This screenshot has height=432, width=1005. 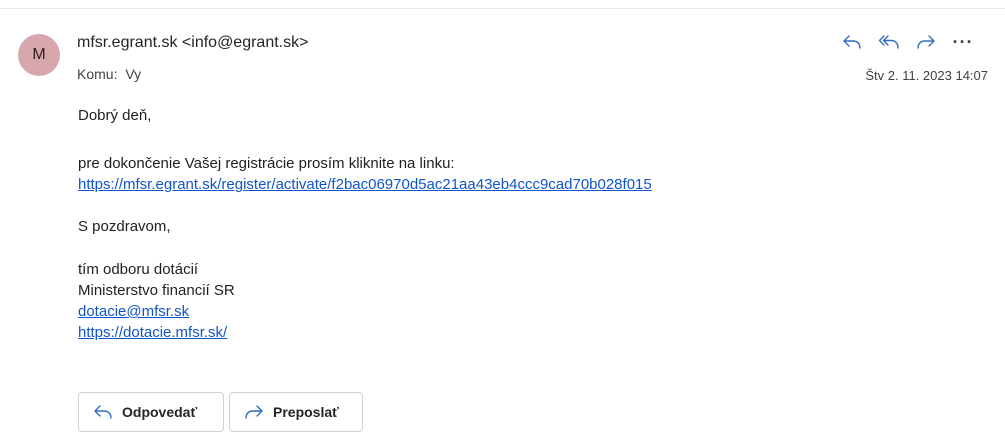 I want to click on signature-team: tím odboru dotácií, so click(x=138, y=269).